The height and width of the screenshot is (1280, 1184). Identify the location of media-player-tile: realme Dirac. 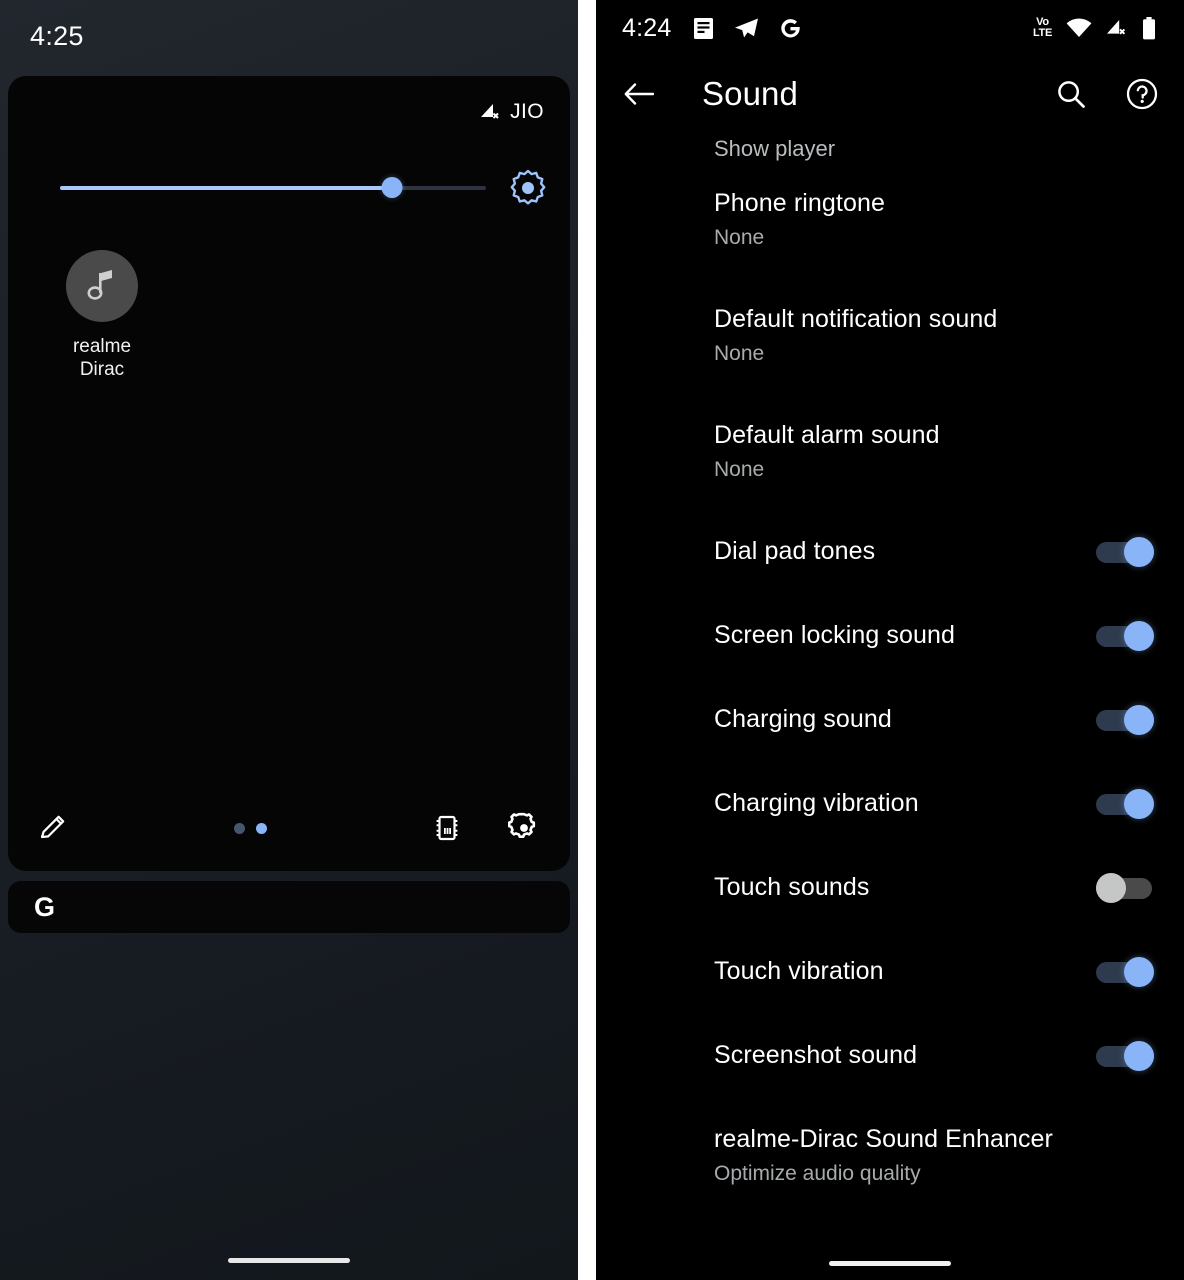
(318, 315).